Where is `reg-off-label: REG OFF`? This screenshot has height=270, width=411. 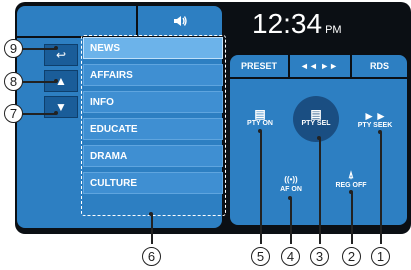 reg-off-label: REG OFF is located at coordinates (351, 185).